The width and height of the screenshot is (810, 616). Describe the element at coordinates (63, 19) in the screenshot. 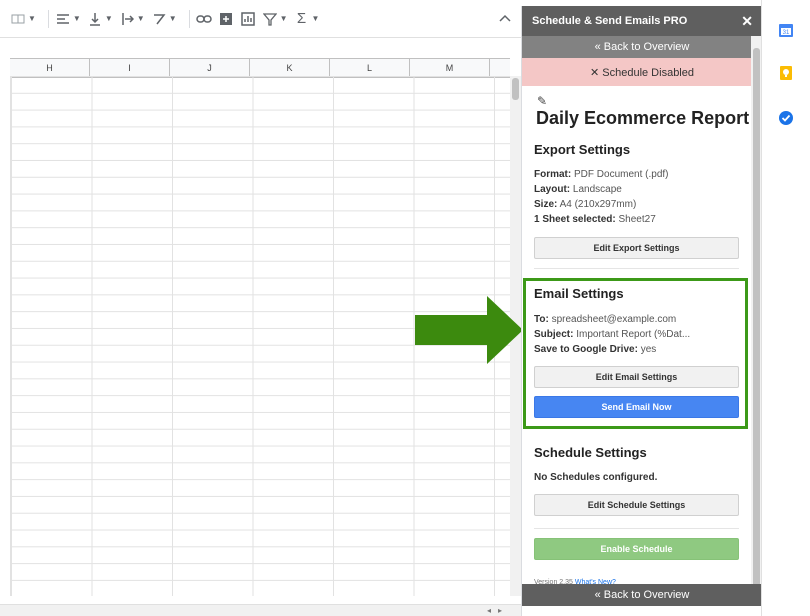

I see `align-left-icon` at that location.